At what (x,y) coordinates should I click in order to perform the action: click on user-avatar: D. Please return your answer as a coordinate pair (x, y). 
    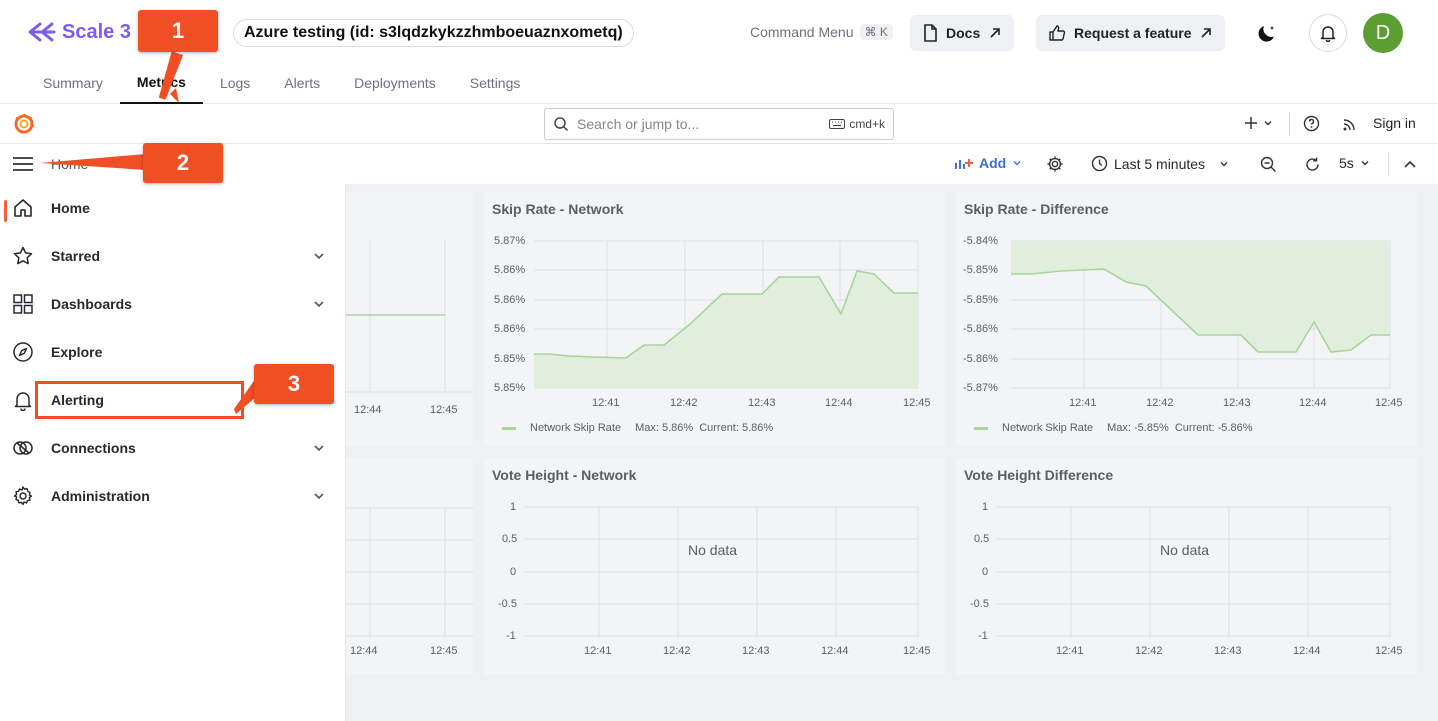
    Looking at the image, I should click on (1383, 33).